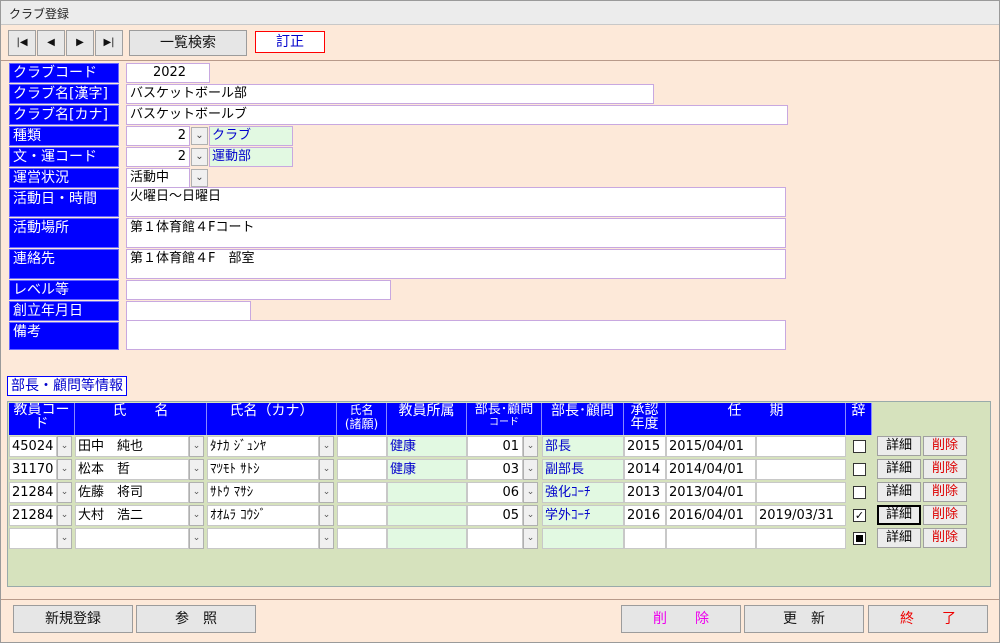 This screenshot has width=1000, height=643. Describe the element at coordinates (456, 335) in the screenshot. I see `remarks-field` at that location.